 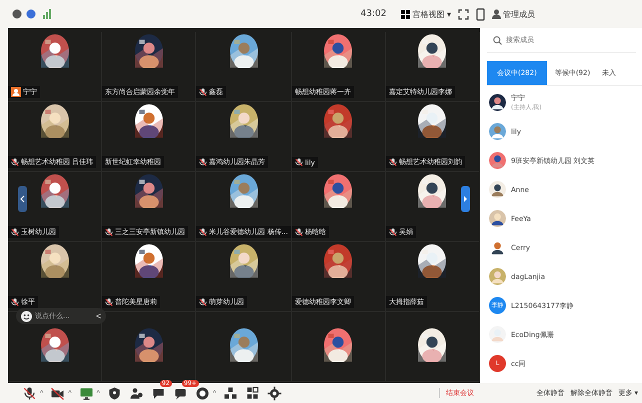 I want to click on smiley-icon, so click(x=26, y=316).